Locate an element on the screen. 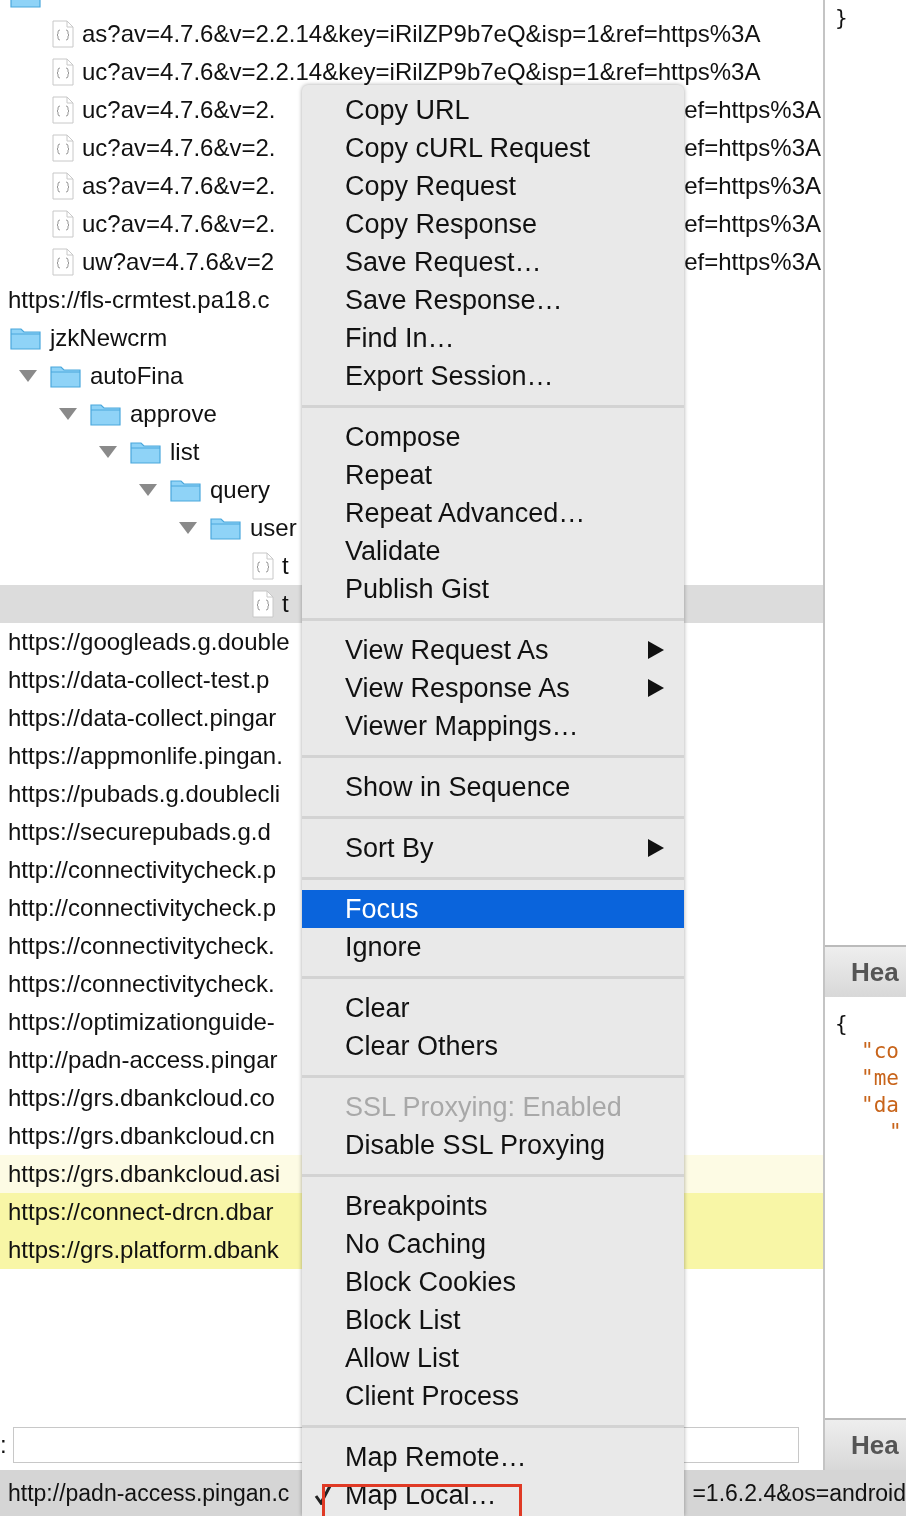 The image size is (906, 1516). request-name: uc?av=4.7.6&v=2.2.14&key=iRilZP9b7eQ&isp=1&ref=https%3A is located at coordinates (421, 72).